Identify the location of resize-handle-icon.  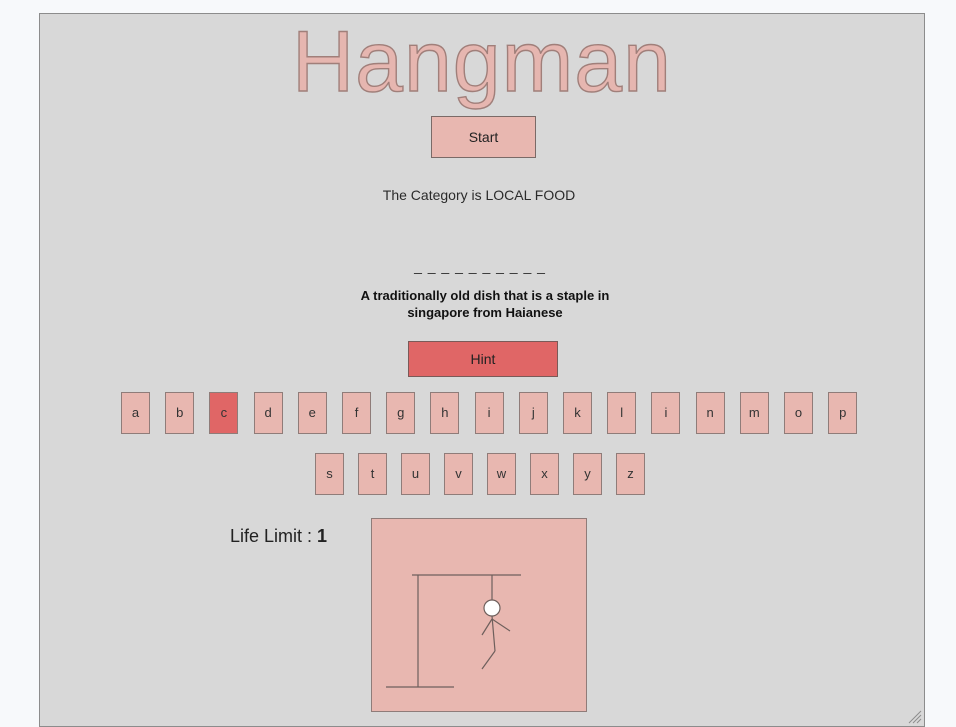
(914, 716).